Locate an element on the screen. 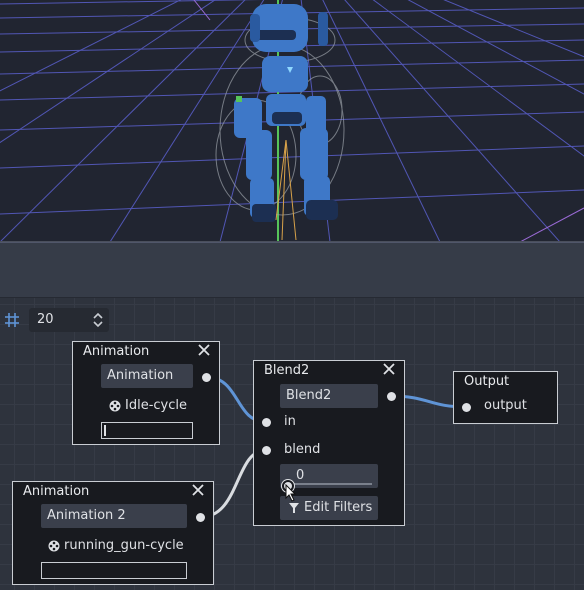 The height and width of the screenshot is (590, 584). edit-filters-label: Edit Filters is located at coordinates (338, 507).